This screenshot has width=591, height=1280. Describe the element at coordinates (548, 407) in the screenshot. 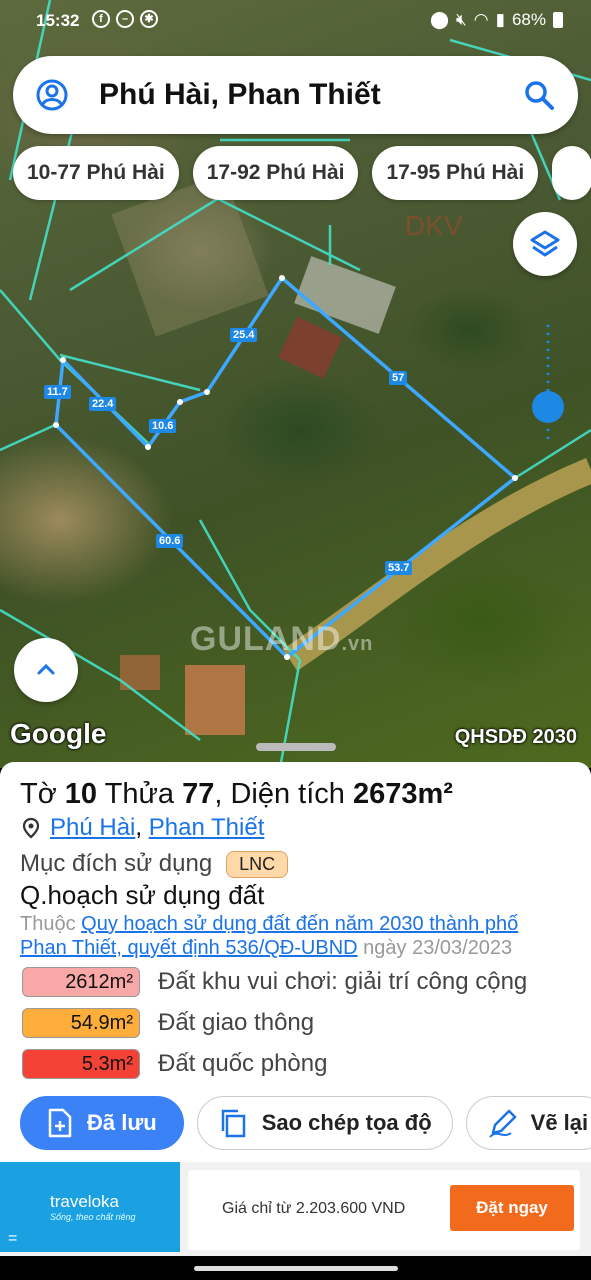

I see `zoom-slider-handle` at that location.